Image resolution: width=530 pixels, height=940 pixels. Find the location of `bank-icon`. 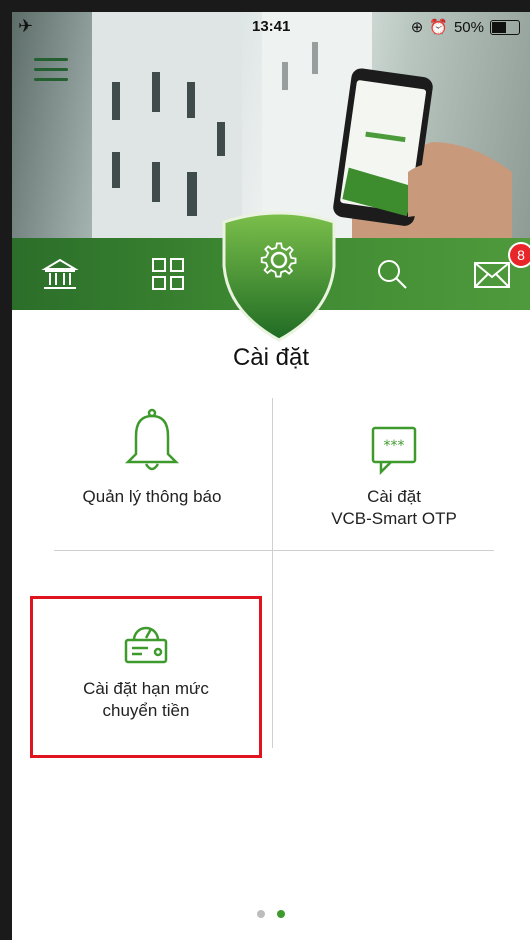

bank-icon is located at coordinates (60, 274).